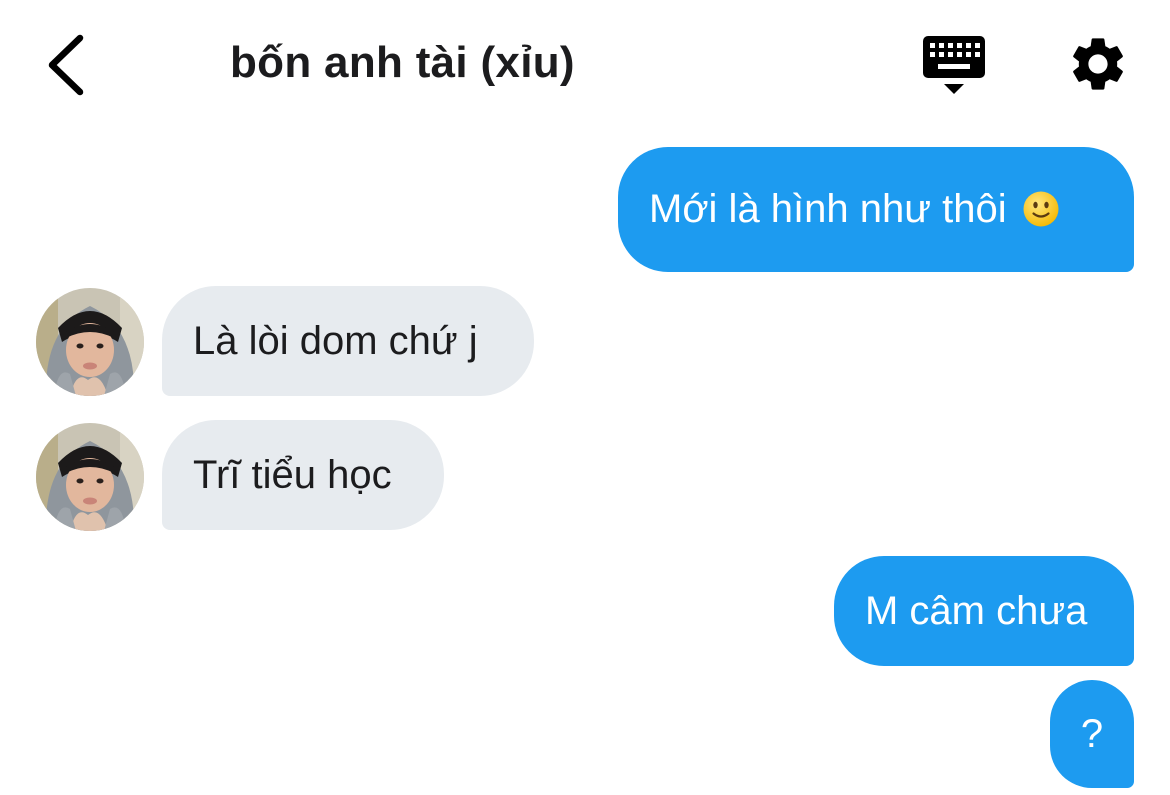 Image resolution: width=1170 pixels, height=795 pixels. I want to click on message-text: Trĩ tiểu học, so click(292, 475).